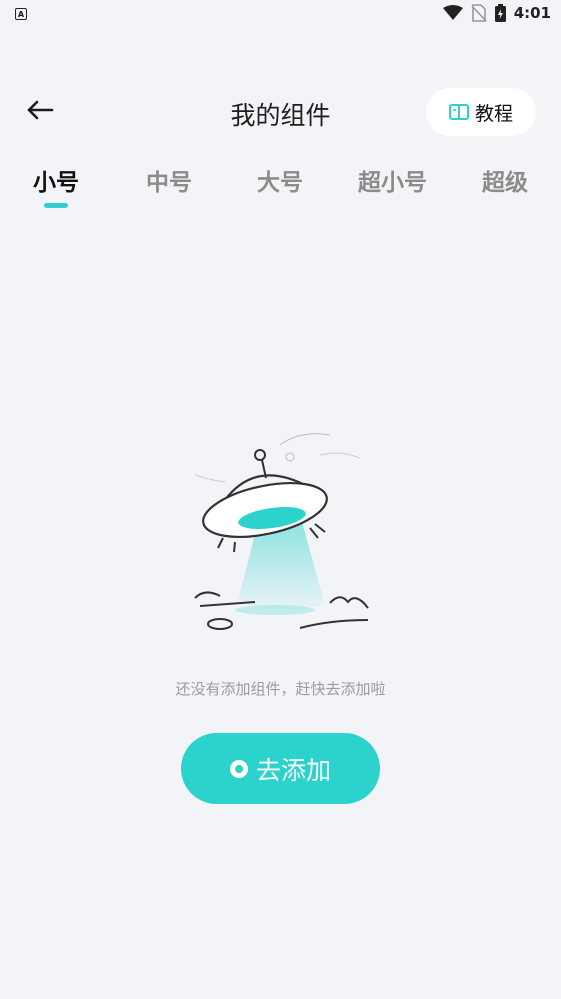 The height and width of the screenshot is (999, 561). What do you see at coordinates (280, 112) in the screenshot?
I see `header: 我的组件 教程` at bounding box center [280, 112].